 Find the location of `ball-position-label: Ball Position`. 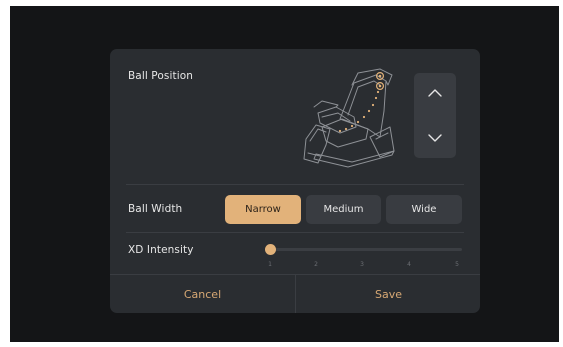

ball-position-label: Ball Position is located at coordinates (160, 76).